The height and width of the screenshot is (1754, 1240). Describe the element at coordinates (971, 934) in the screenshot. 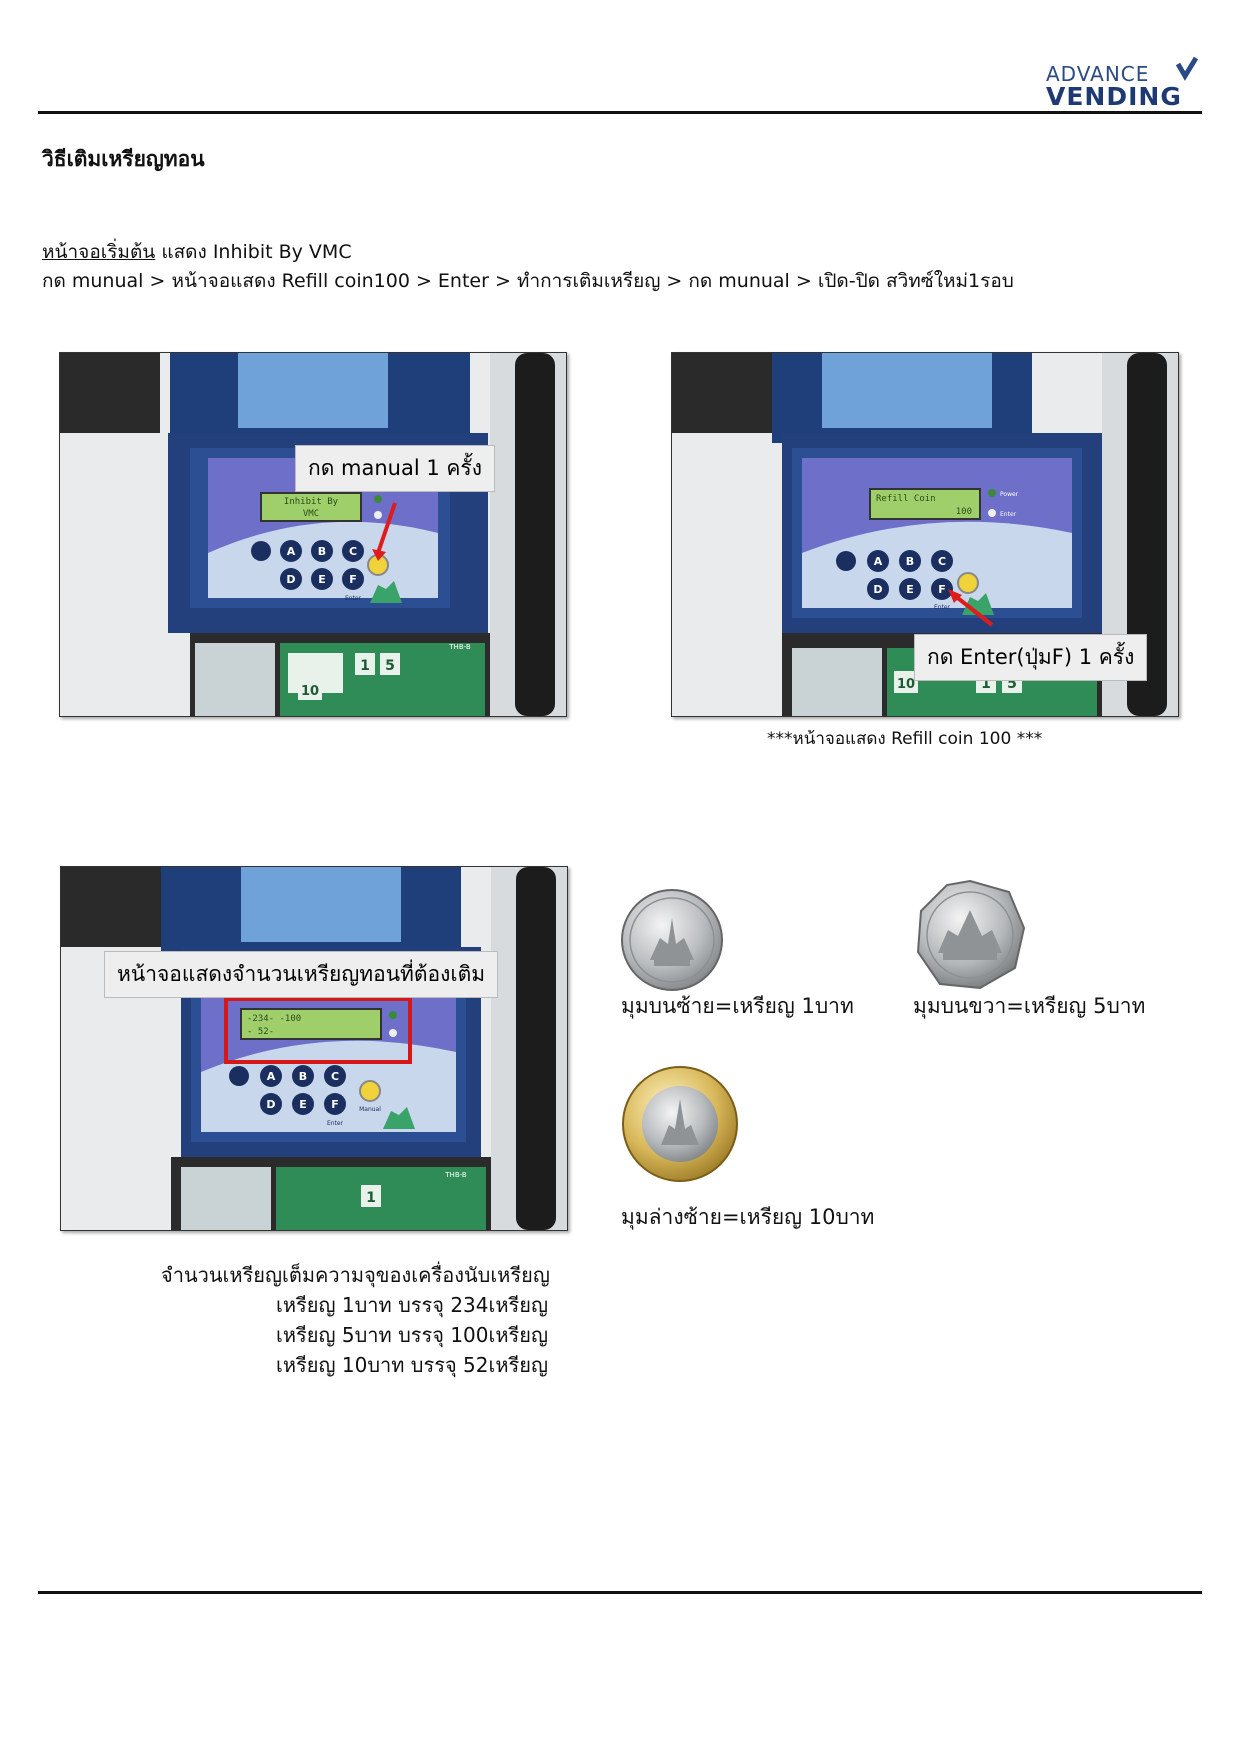

I see `coin-5-baht-icon` at that location.